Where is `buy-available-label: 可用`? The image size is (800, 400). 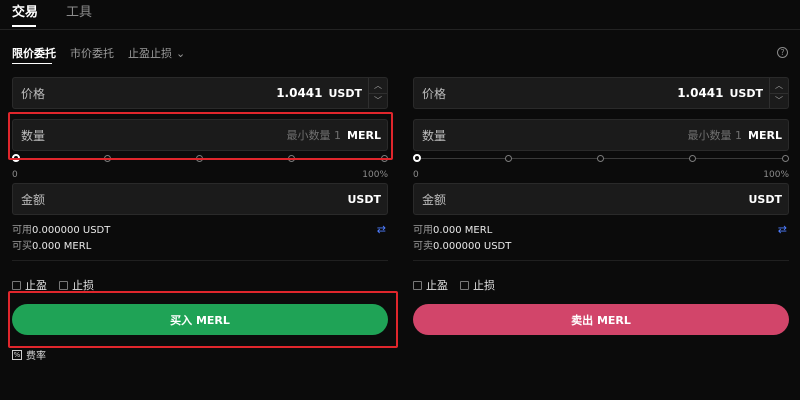 buy-available-label: 可用 is located at coordinates (22, 230).